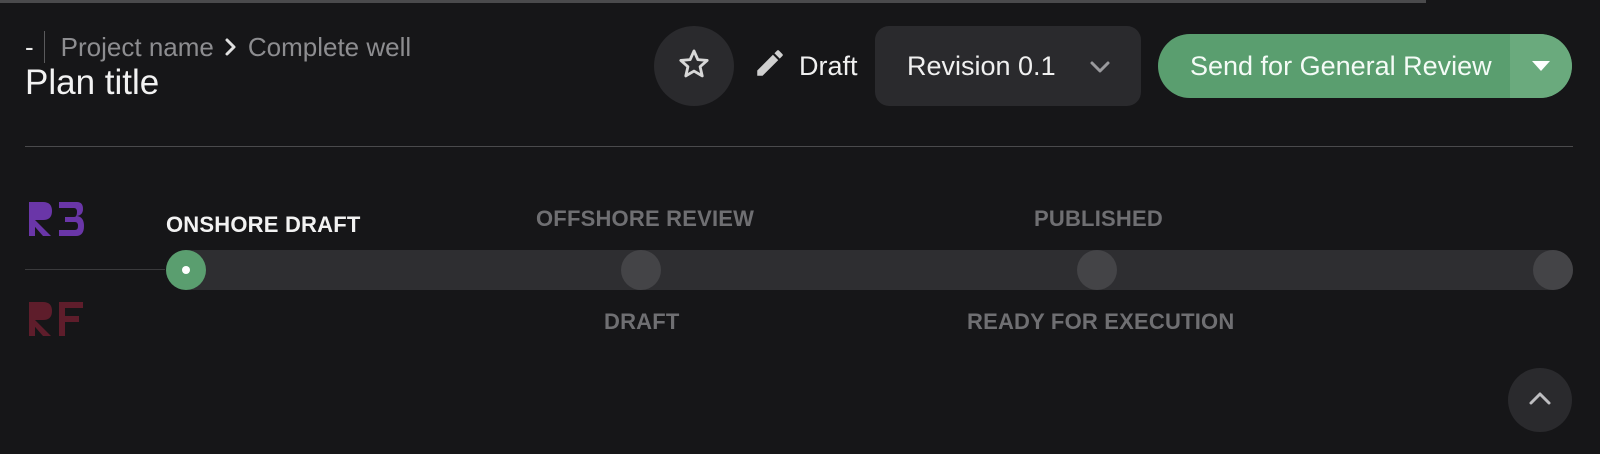 The width and height of the screenshot is (1600, 454). I want to click on rf-logo, so click(56, 320).